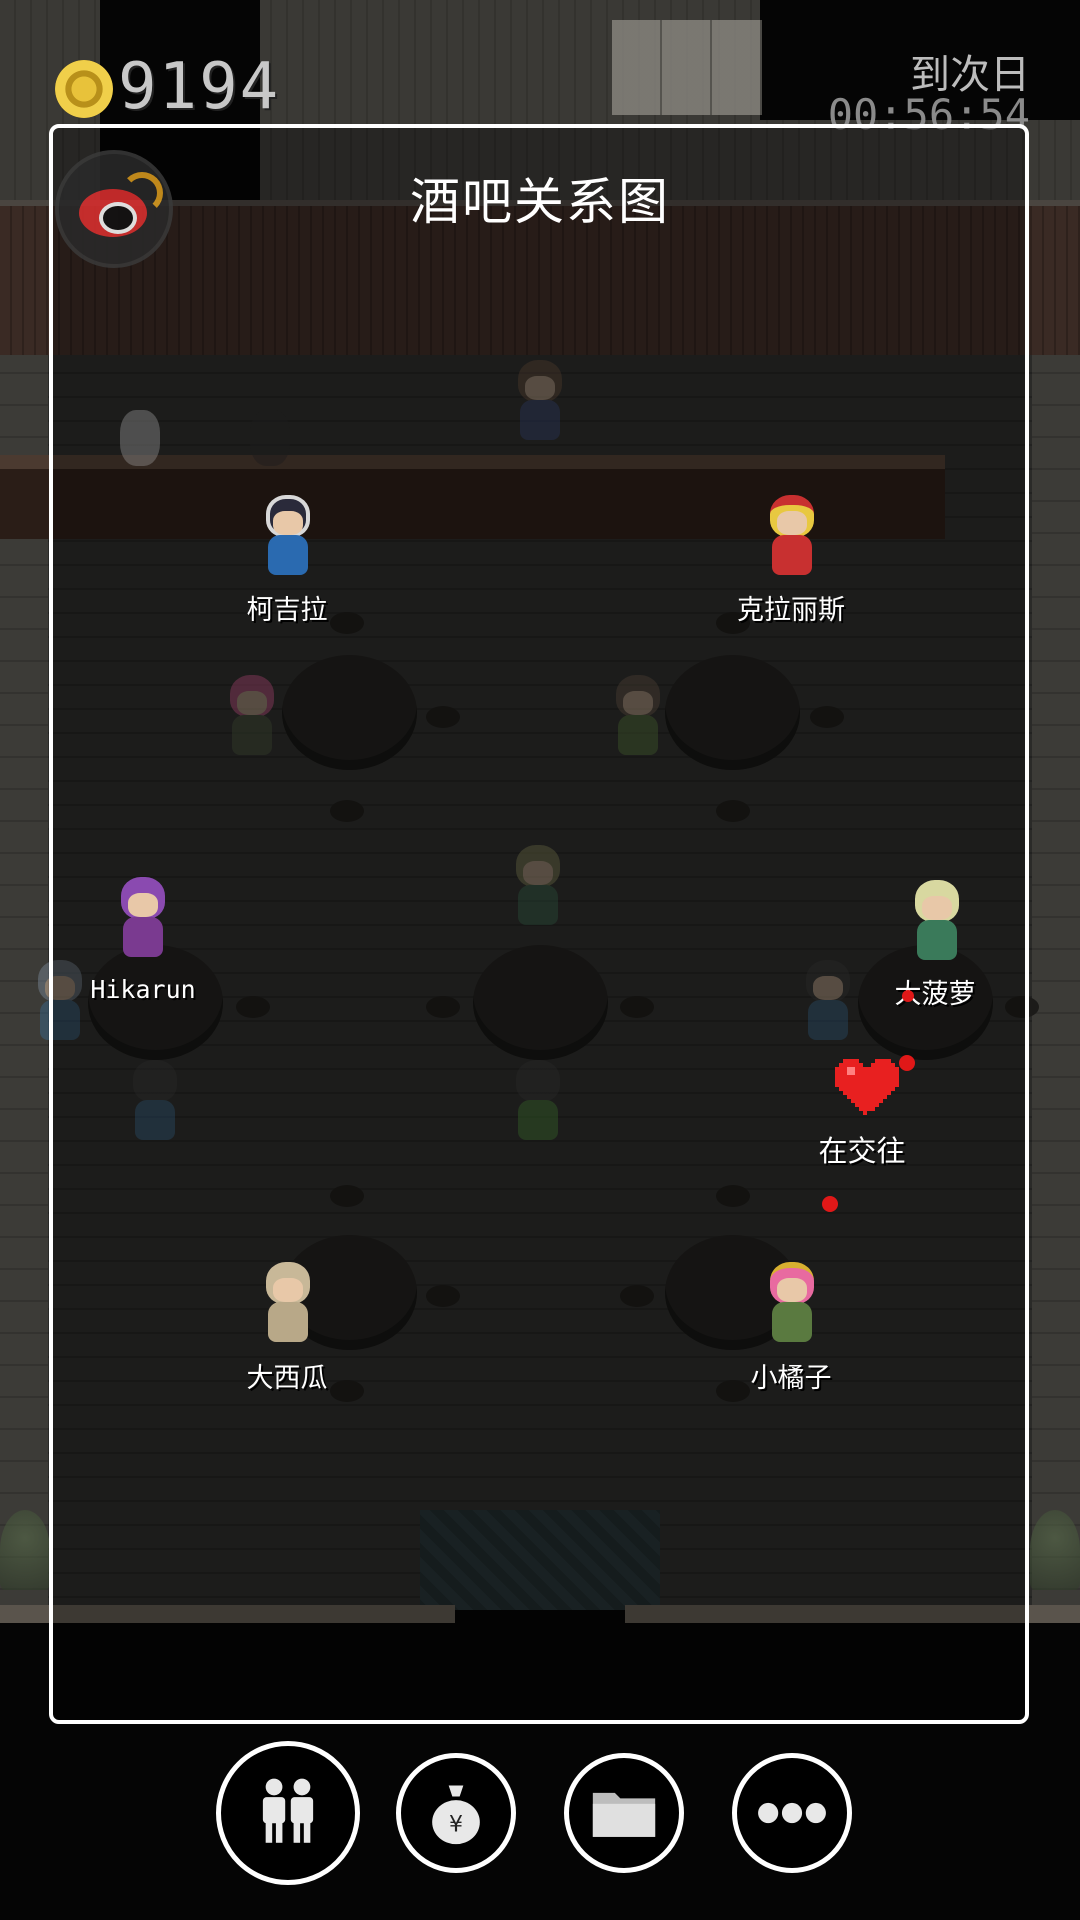  I want to click on more-button, so click(792, 1813).